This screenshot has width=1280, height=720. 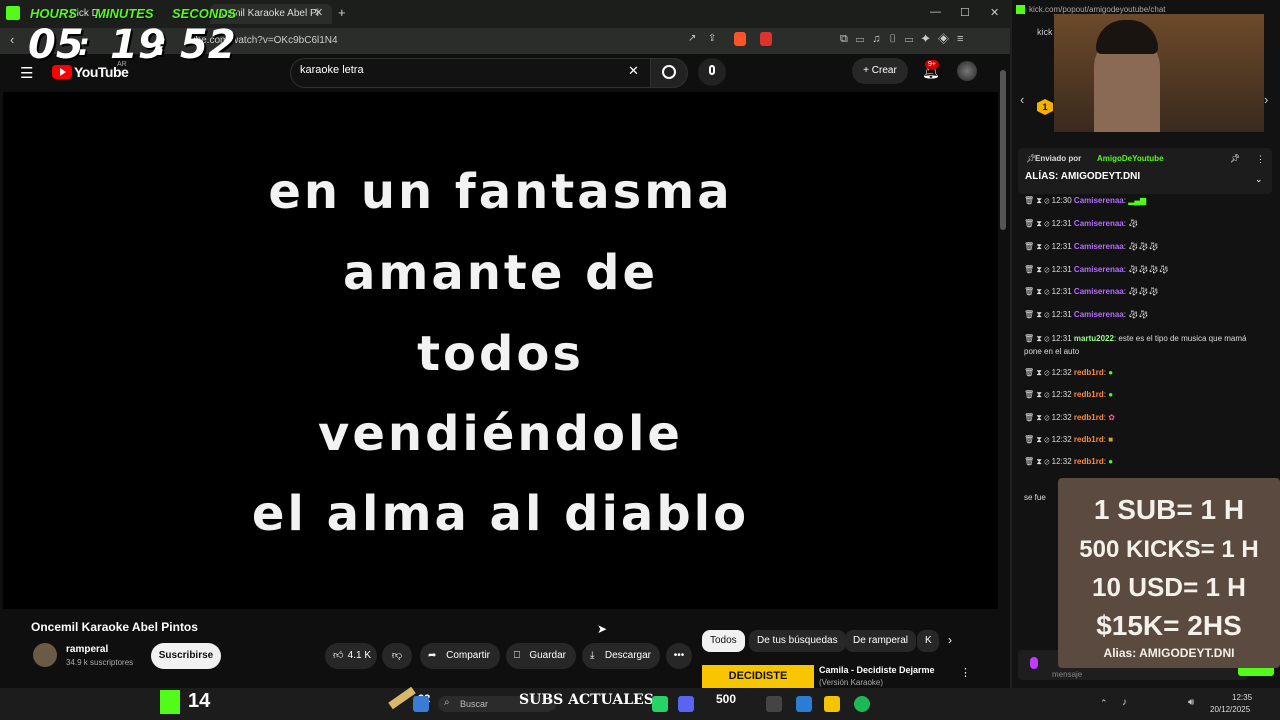 What do you see at coordinates (905, 39) in the screenshot?
I see `toolbar-extensions-icon: ⧉▭♫▯▭✦◈≡` at bounding box center [905, 39].